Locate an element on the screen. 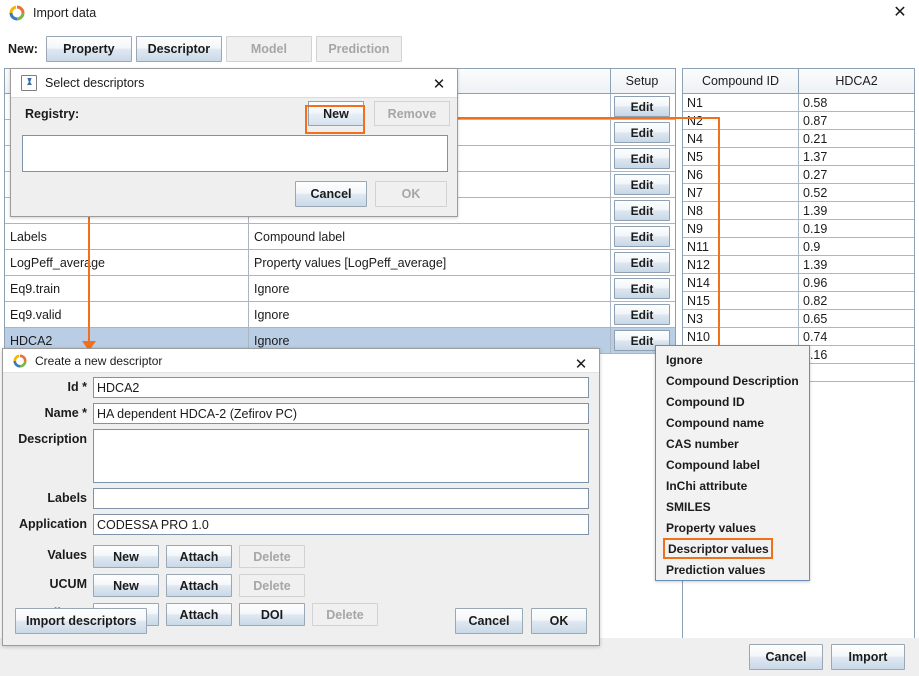  import-button: Import is located at coordinates (868, 657).